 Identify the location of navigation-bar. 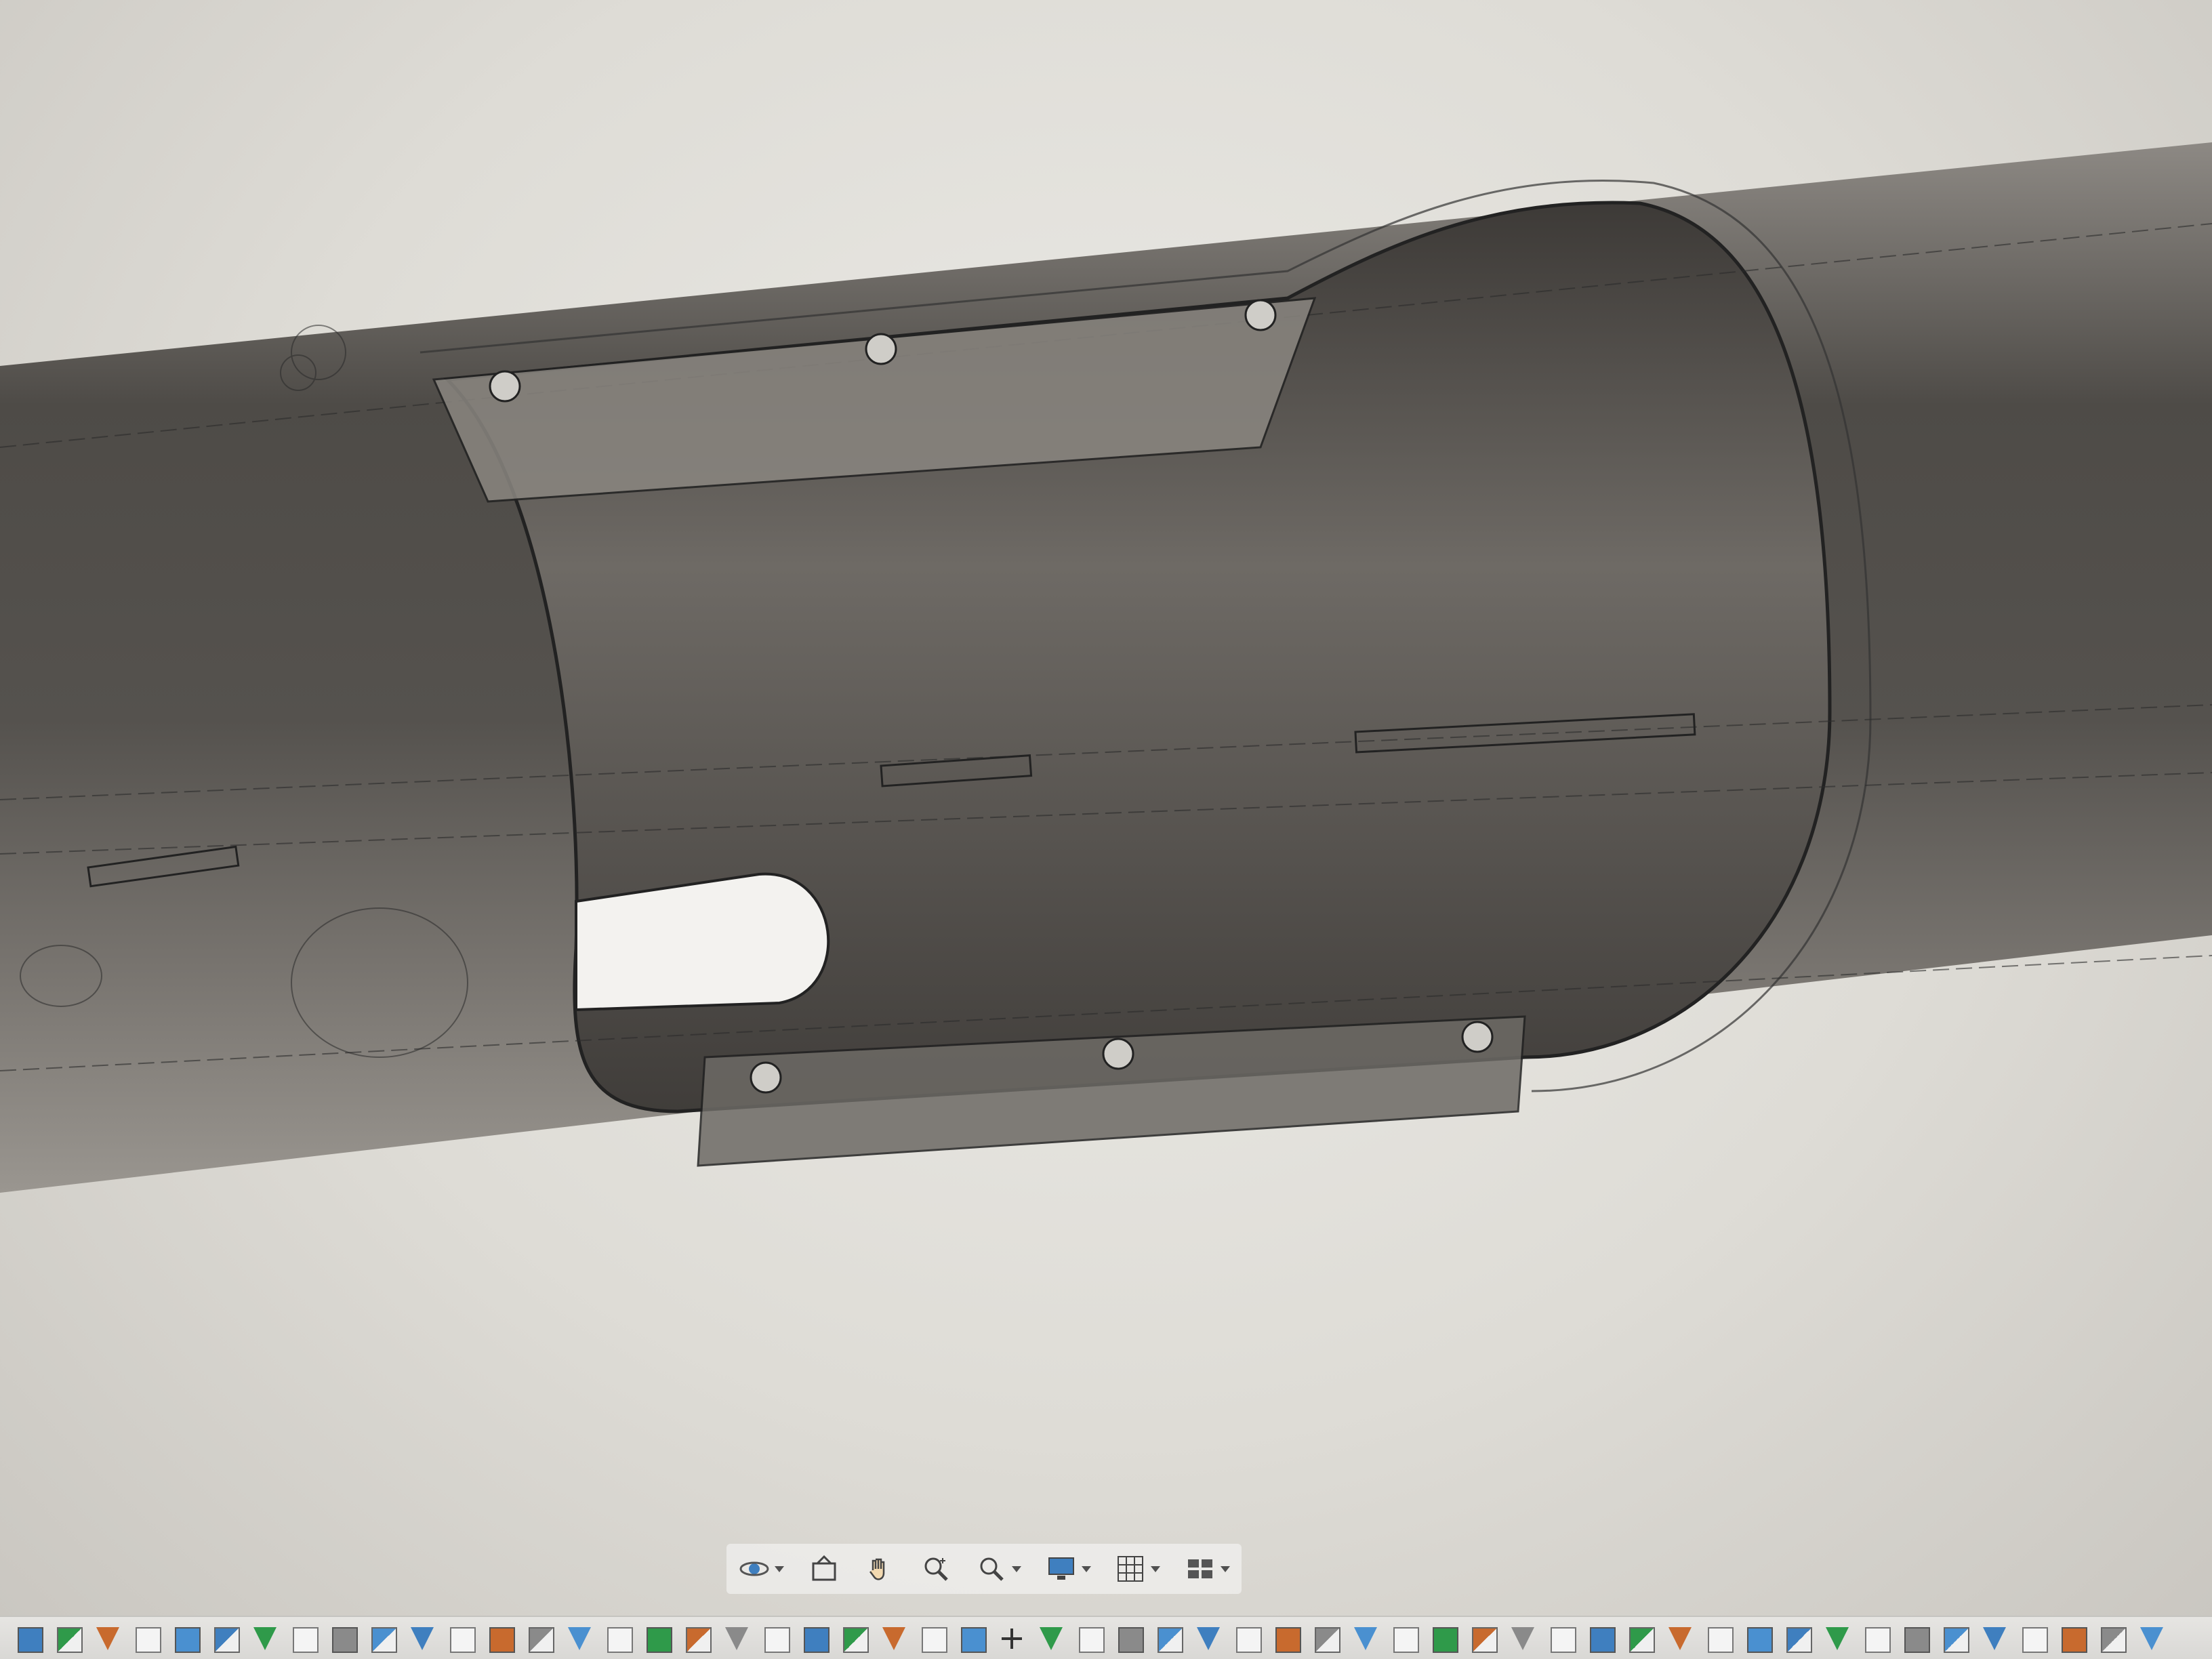
(984, 1569).